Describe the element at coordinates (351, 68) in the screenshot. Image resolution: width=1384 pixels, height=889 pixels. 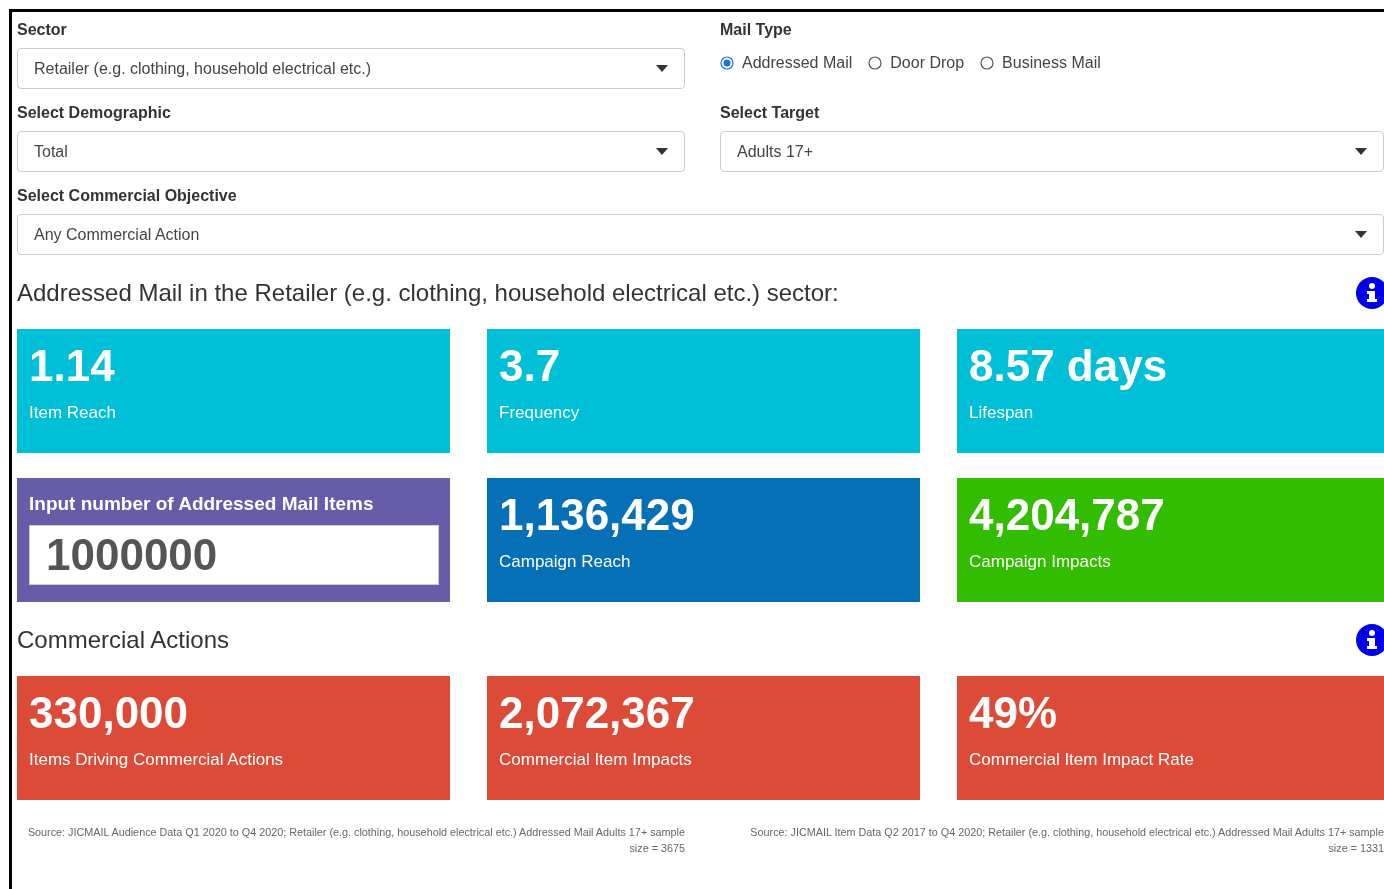
I see `sector-dropdown: Retailer (e.g. clothing, household electrical etc.)` at that location.